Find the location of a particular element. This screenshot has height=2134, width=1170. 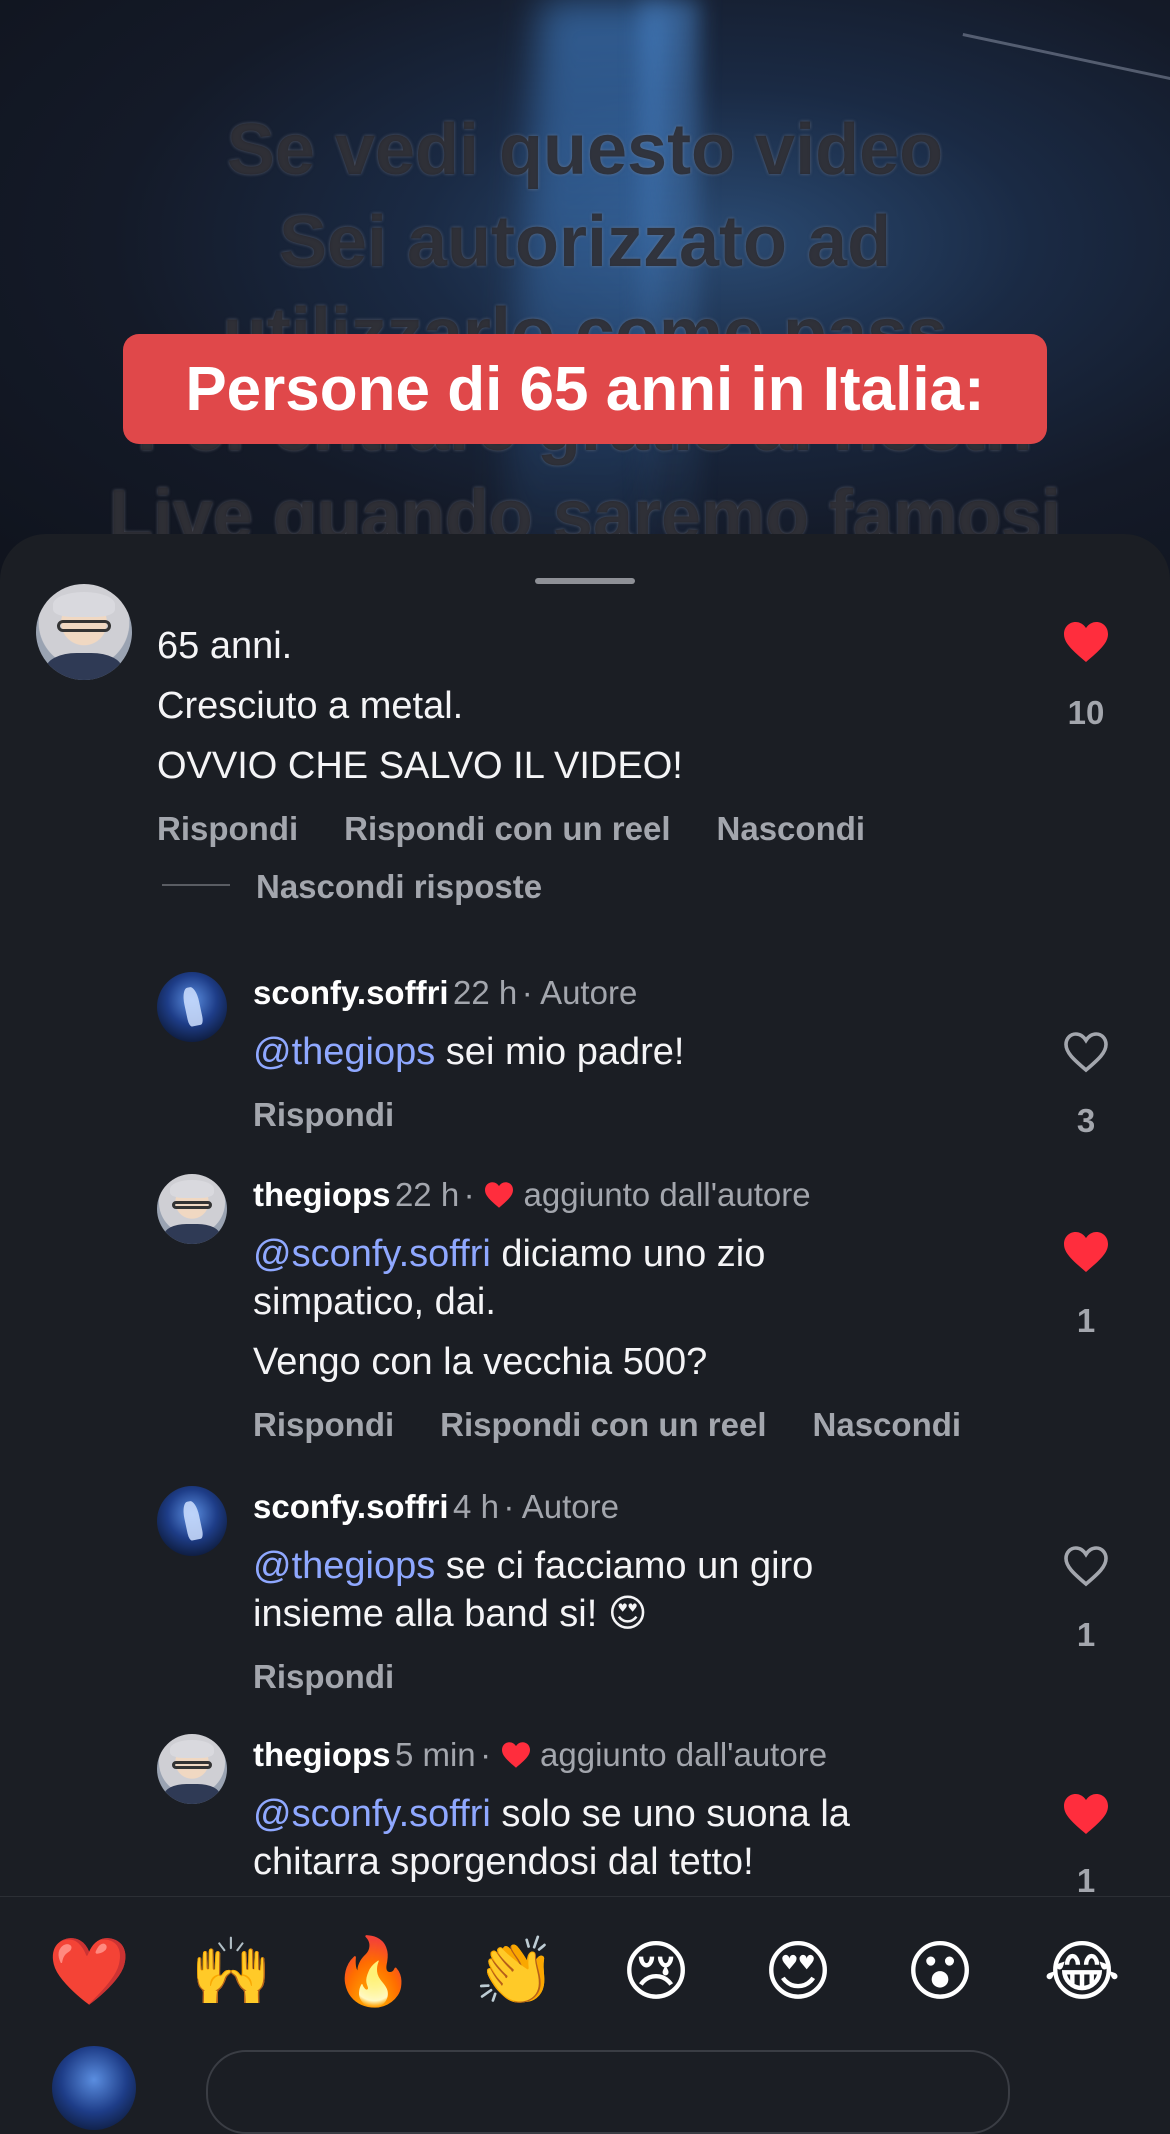

light-streak is located at coordinates (1066, 61).